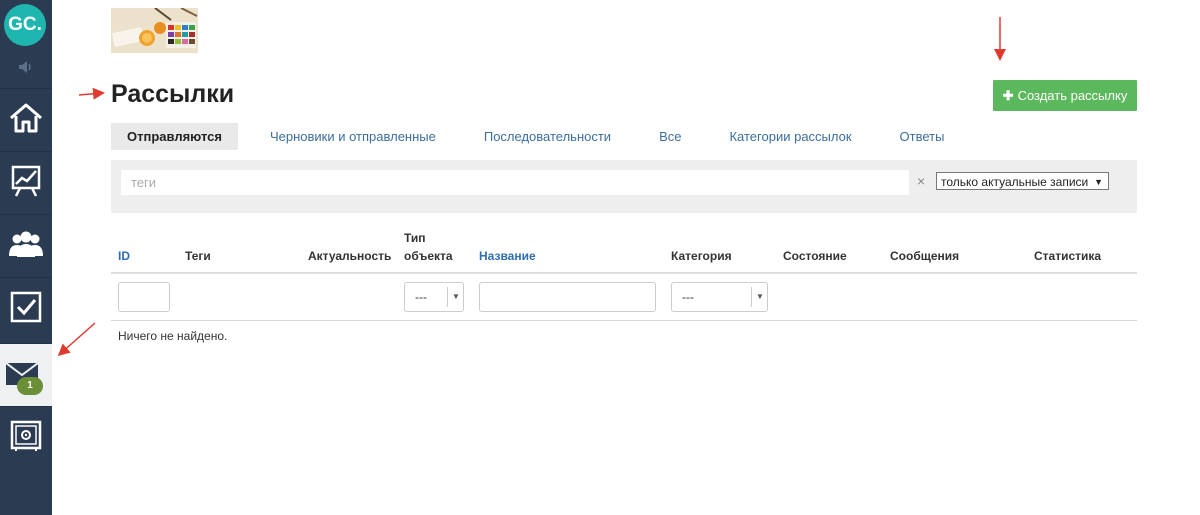  What do you see at coordinates (515, 182) in the screenshot?
I see `tags-input` at bounding box center [515, 182].